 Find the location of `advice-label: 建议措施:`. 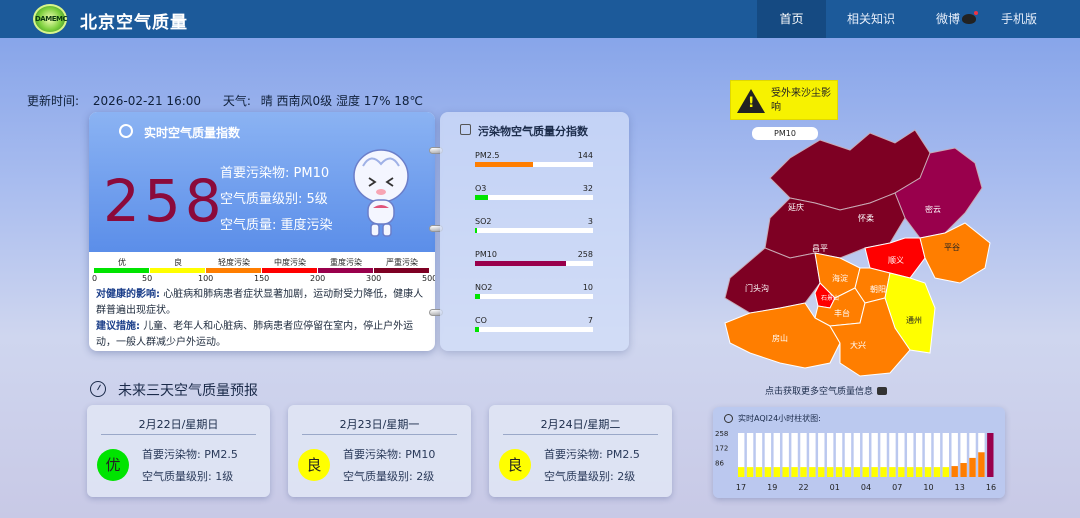

advice-label: 建议措施: is located at coordinates (118, 326).